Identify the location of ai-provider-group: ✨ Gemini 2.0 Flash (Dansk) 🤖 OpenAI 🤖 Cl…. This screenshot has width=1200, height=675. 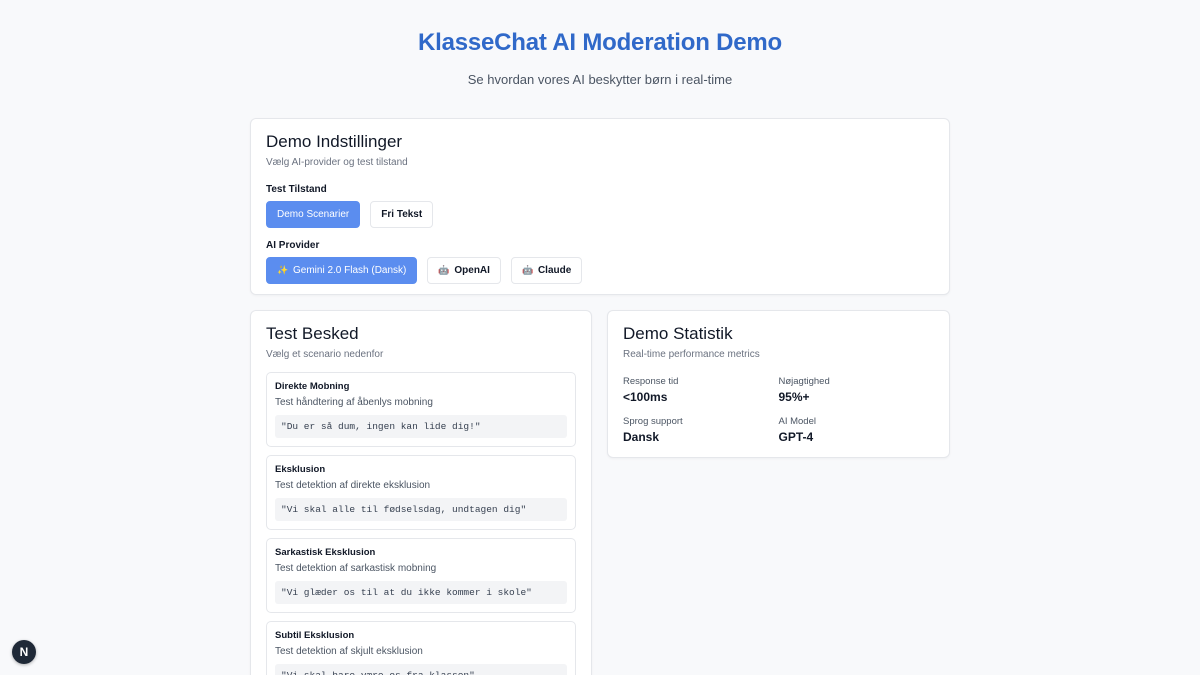
(600, 270).